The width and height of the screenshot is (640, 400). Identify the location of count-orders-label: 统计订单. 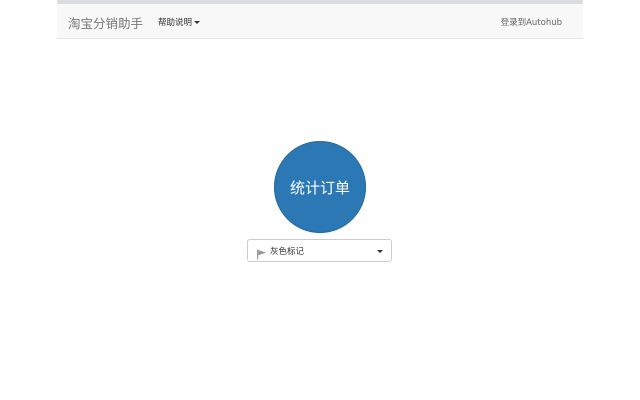
(319, 187).